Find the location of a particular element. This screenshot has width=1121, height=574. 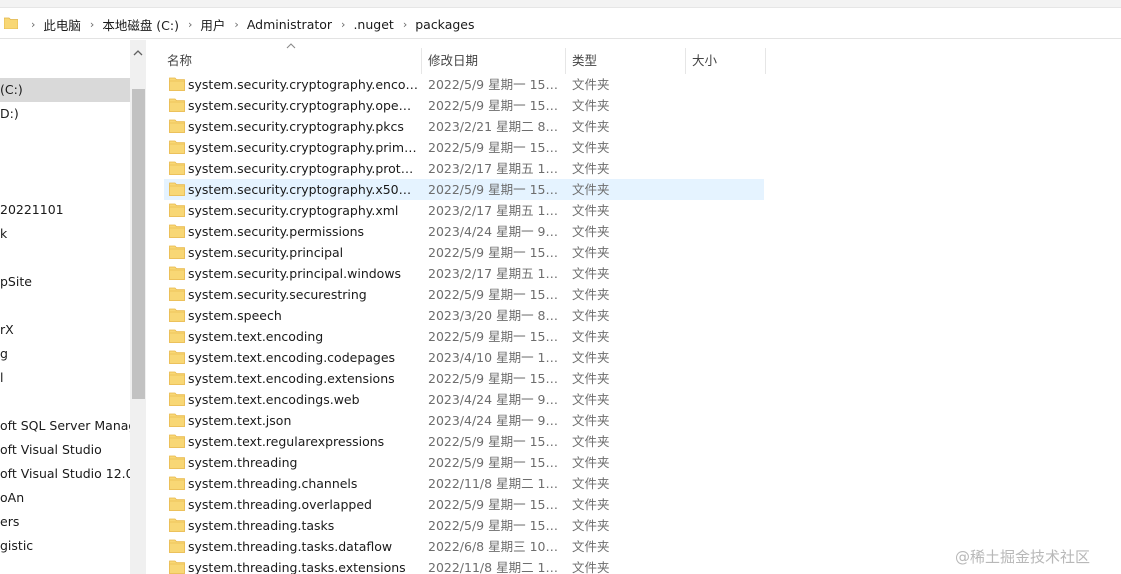

file-name: system.text.encoding is located at coordinates (303, 336).